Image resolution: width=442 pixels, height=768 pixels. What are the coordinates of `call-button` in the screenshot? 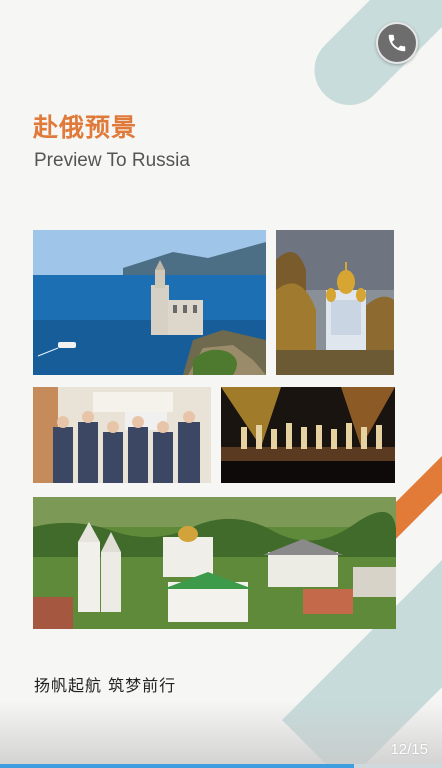 It's located at (397, 43).